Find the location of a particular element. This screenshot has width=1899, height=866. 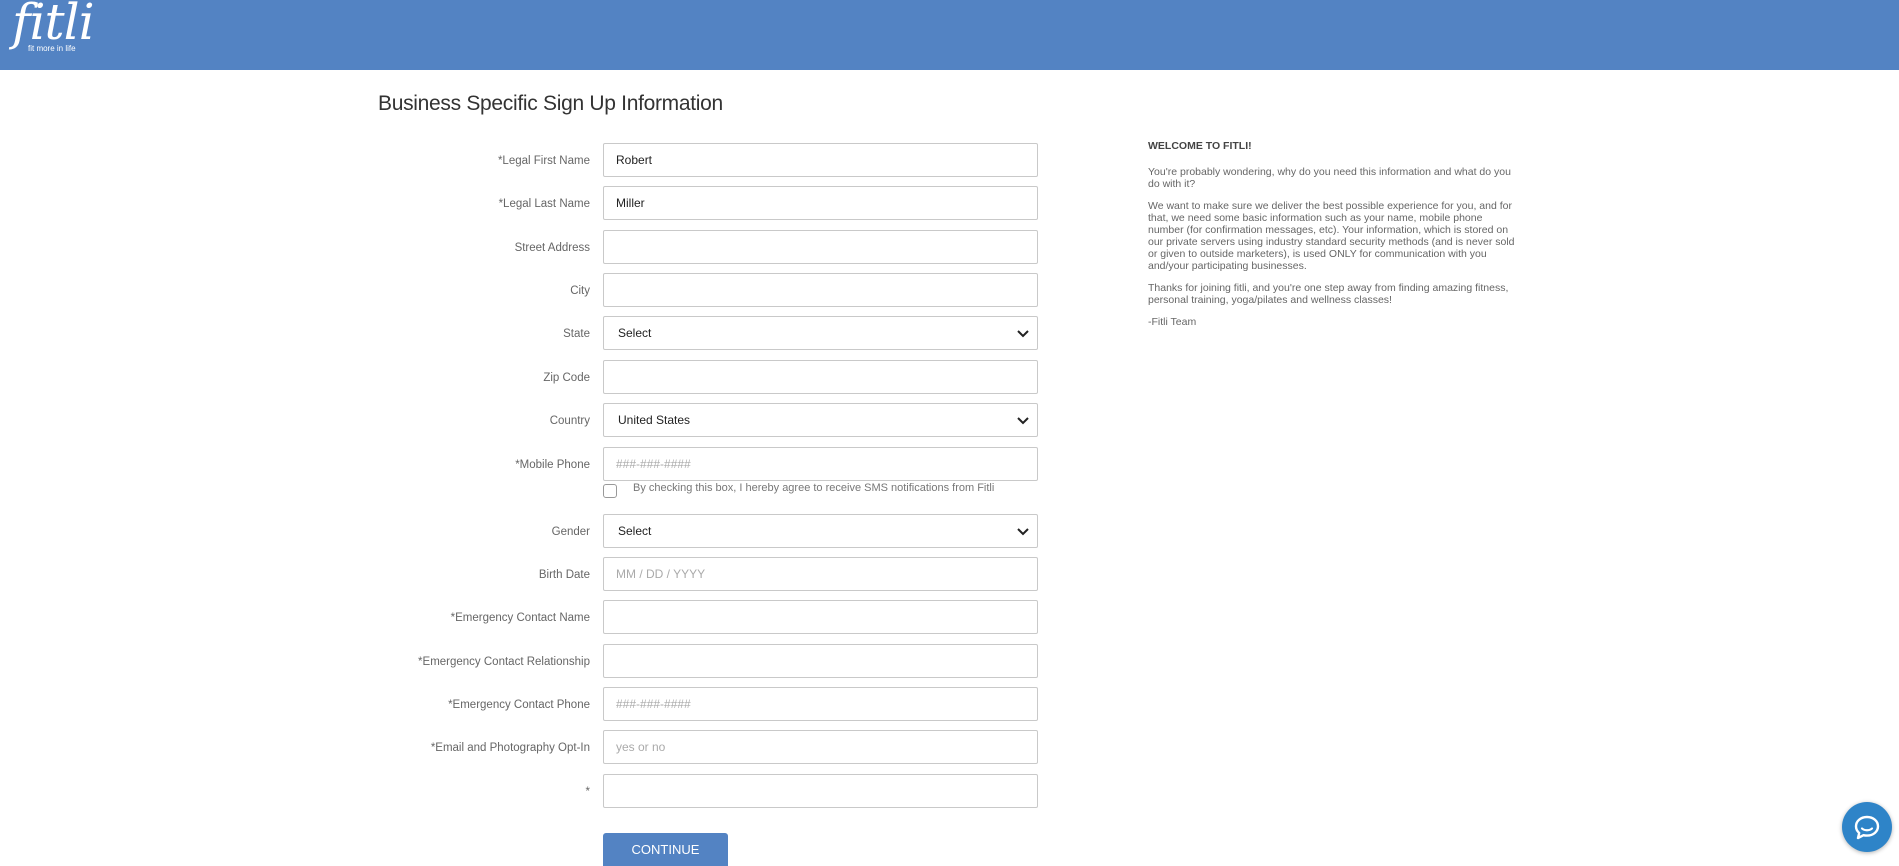

fitli-logo: fitli fit more in life is located at coordinates (53, 26).